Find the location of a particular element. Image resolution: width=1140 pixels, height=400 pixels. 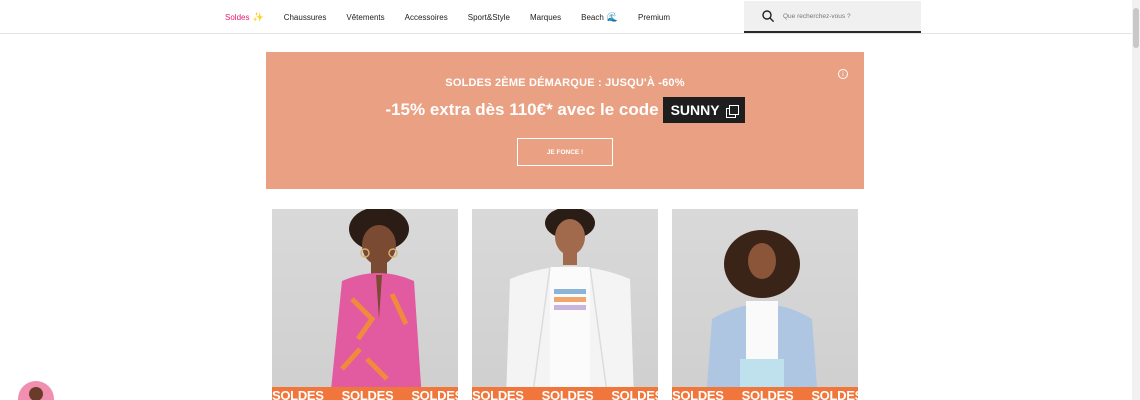

nav-item-label: Sport&Style is located at coordinates (488, 17).